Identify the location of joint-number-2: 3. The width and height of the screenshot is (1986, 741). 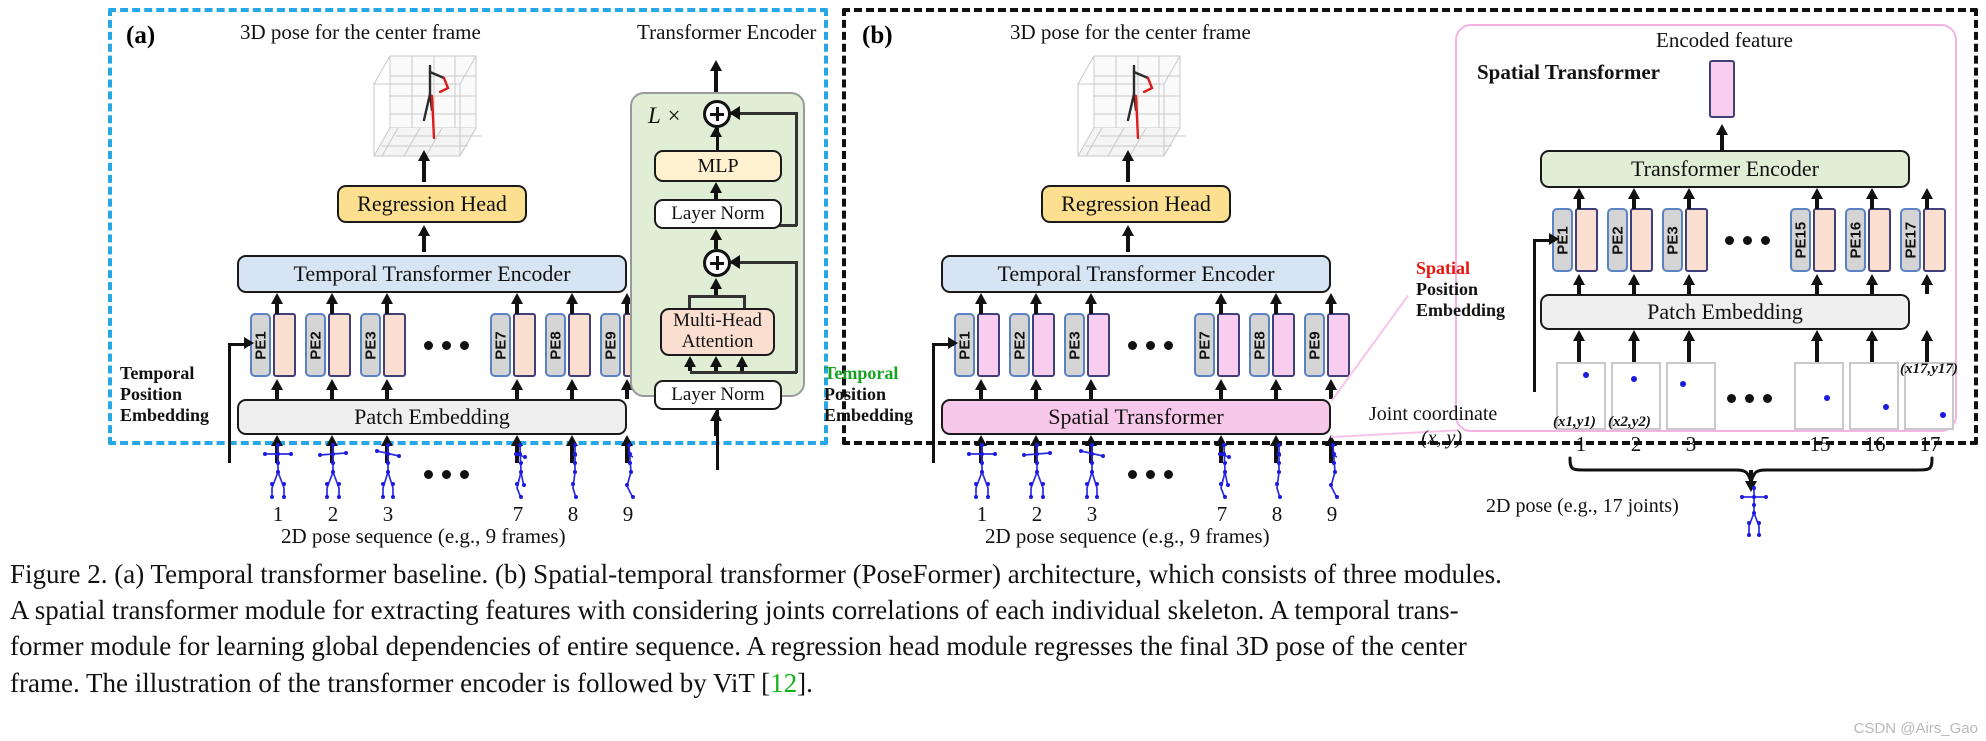
(1691, 444).